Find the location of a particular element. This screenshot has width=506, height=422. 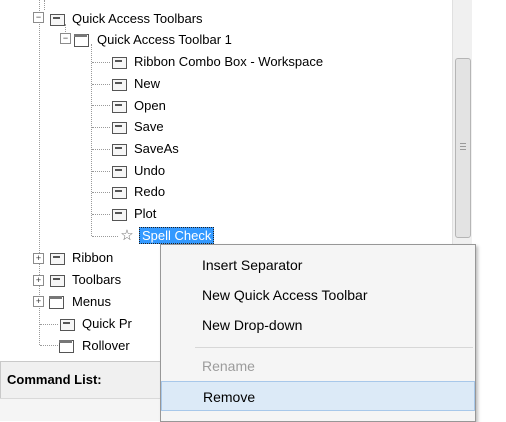

tree-node-label: Ribbon is located at coordinates (93, 257).